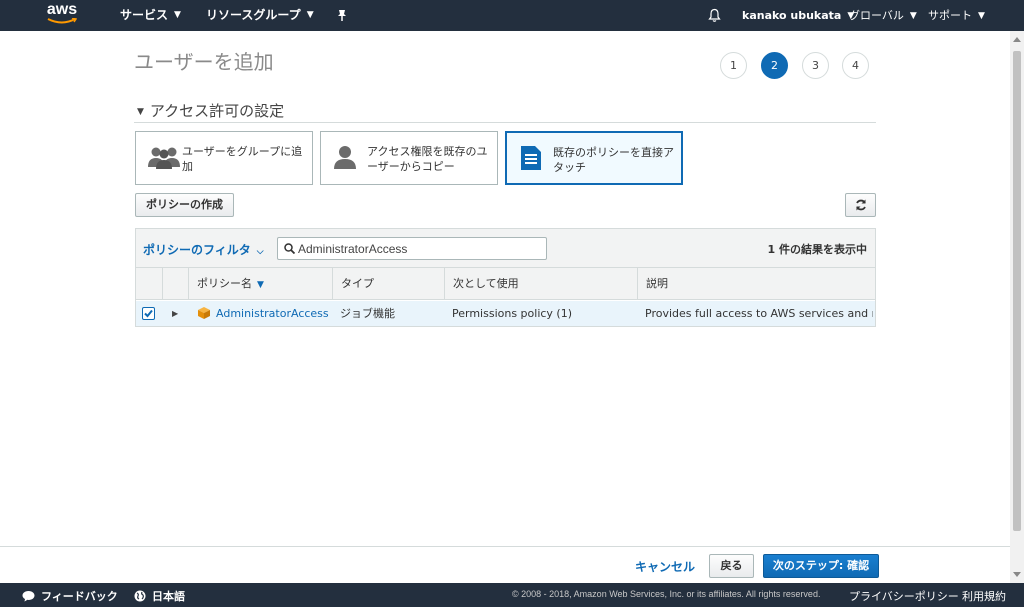 This screenshot has height=607, width=1024. What do you see at coordinates (149, 284) in the screenshot?
I see `header-select-column` at bounding box center [149, 284].